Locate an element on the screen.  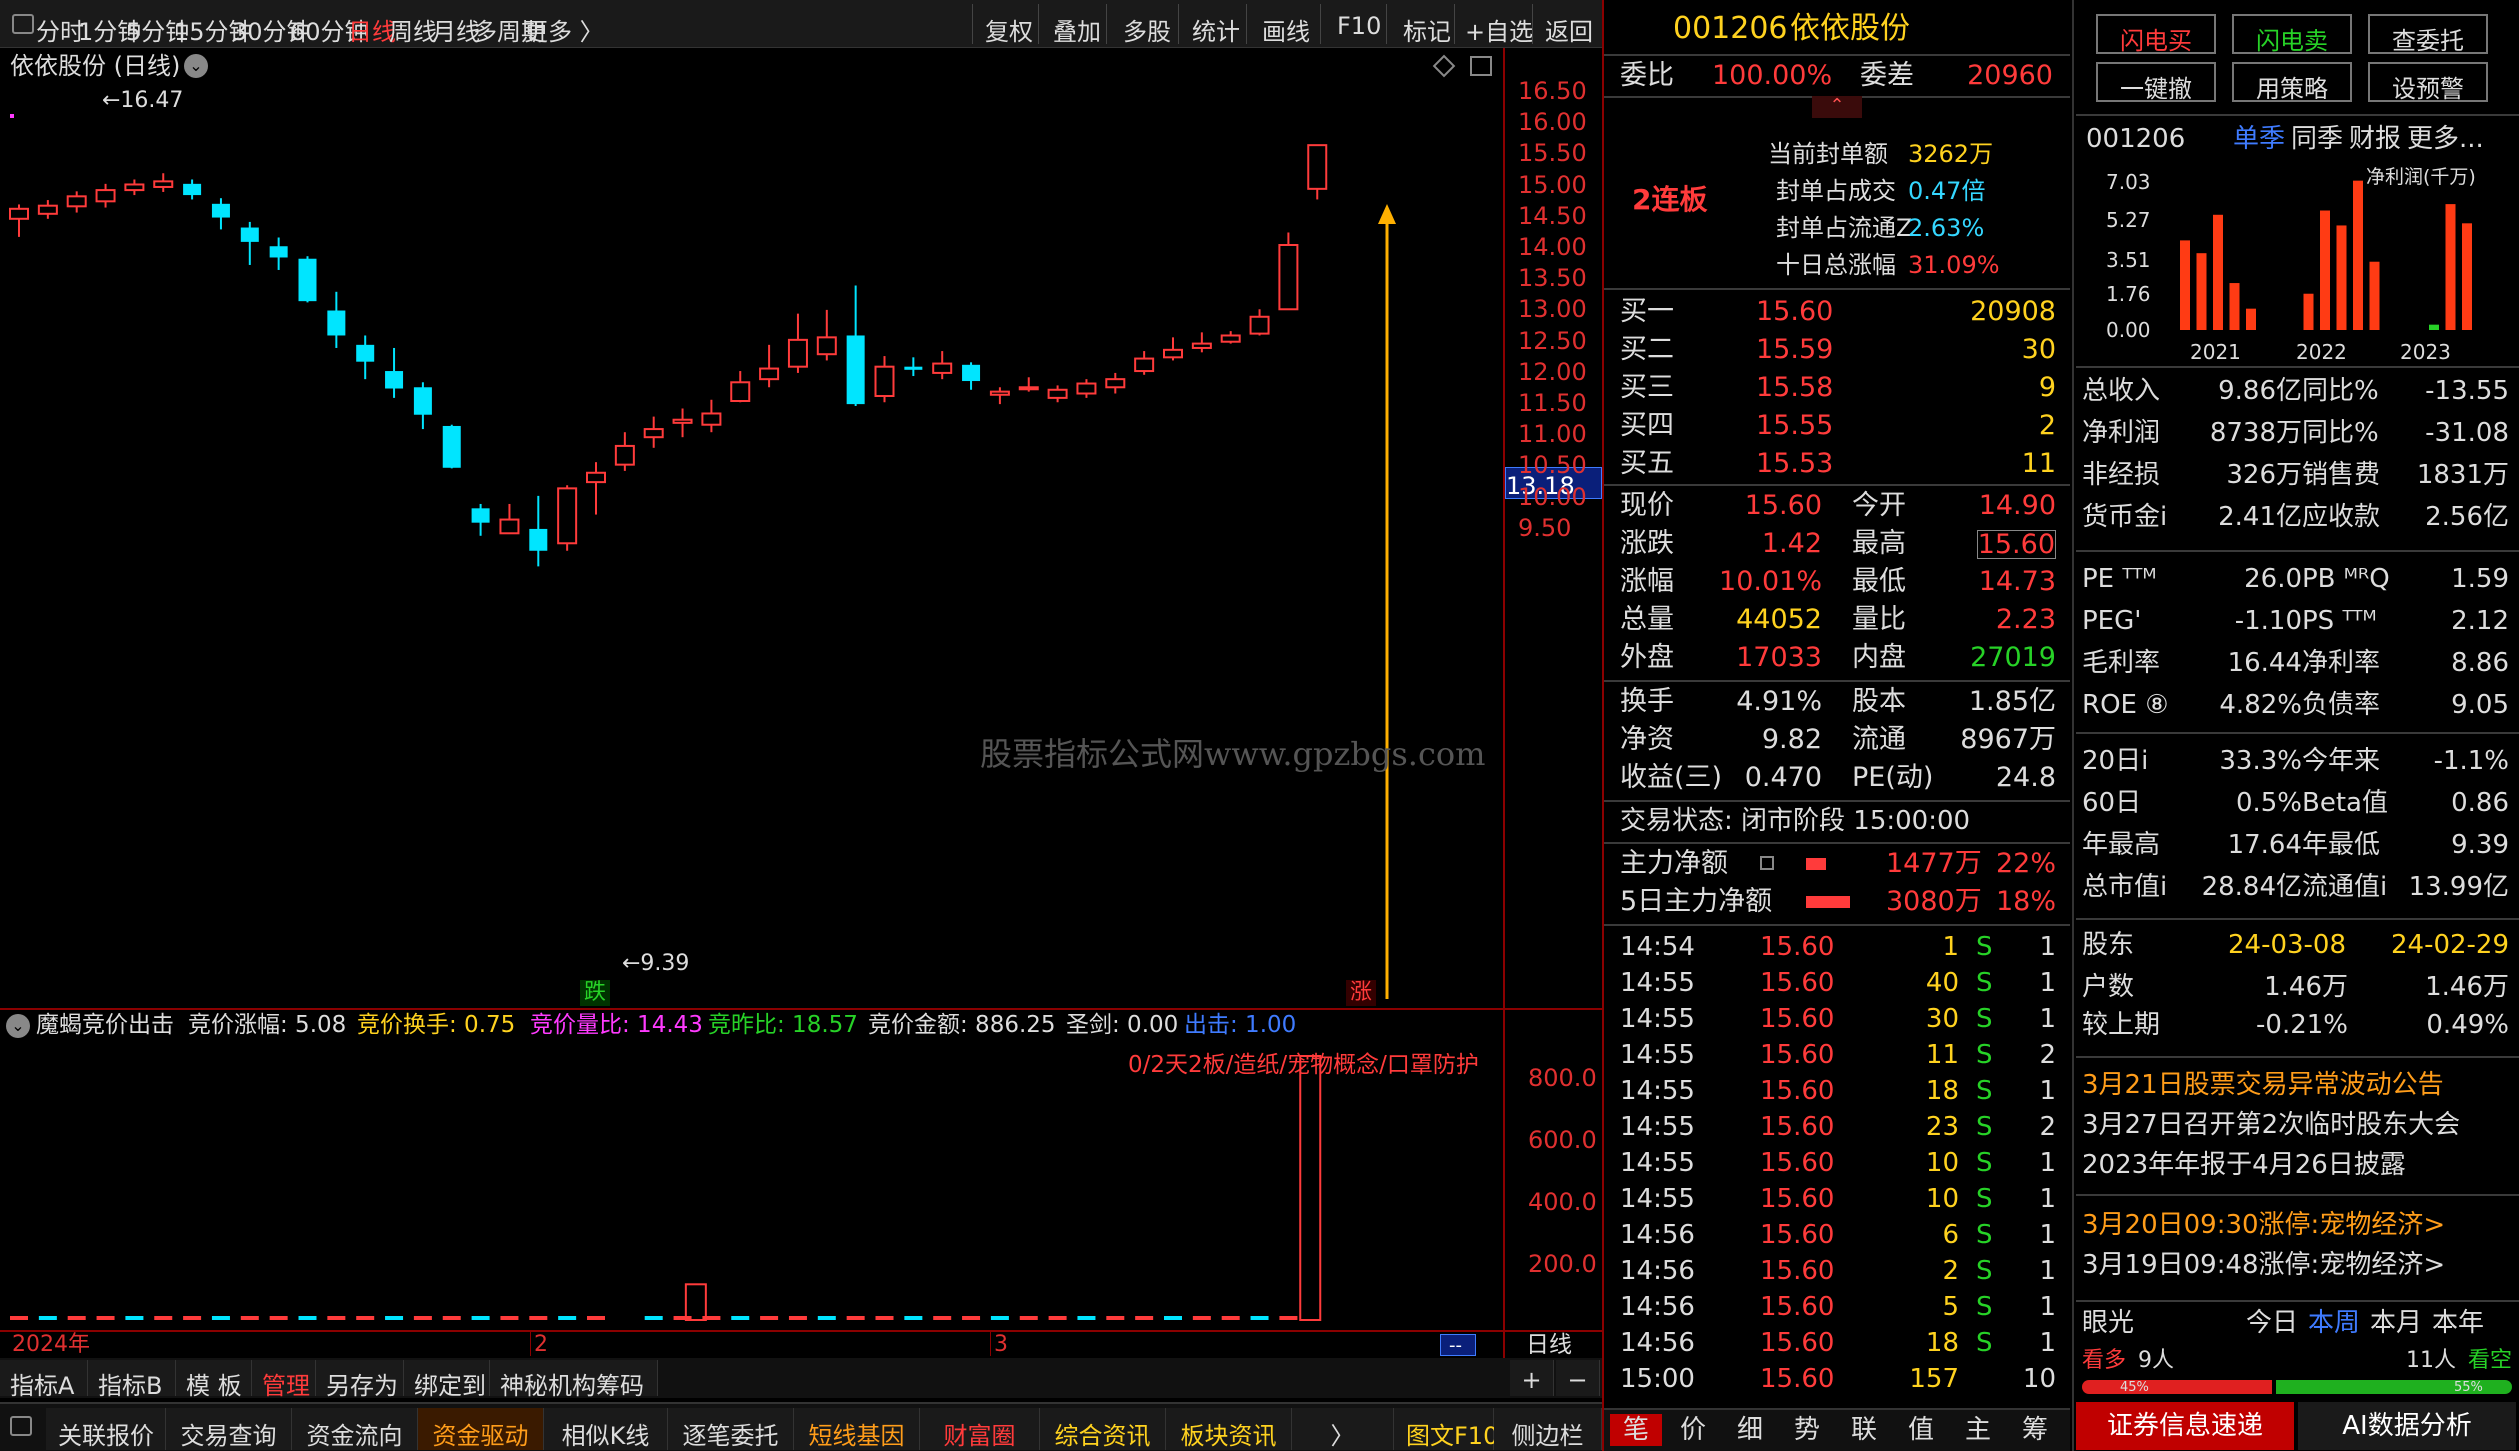
indicator-tab-right-0: + is located at coordinates (1532, 1378).